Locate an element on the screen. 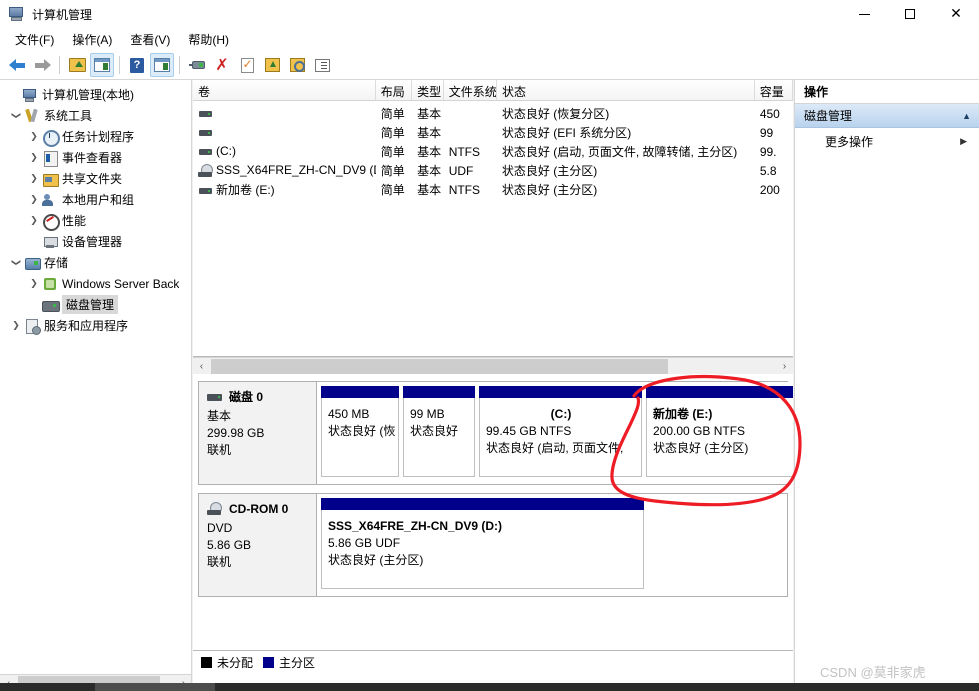 The image size is (979, 691). table-row: 简单 基本 状态良好 (EFI 系统分区) 99 is located at coordinates (493, 132).